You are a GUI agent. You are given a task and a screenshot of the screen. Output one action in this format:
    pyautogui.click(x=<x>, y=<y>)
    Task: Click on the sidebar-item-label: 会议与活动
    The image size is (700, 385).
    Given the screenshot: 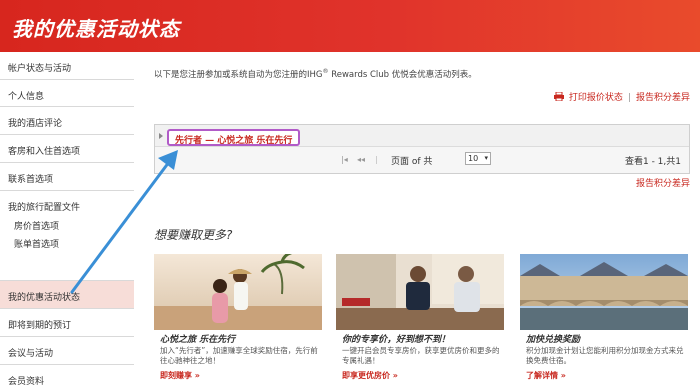 What is the action you would take?
    pyautogui.click(x=31, y=354)
    